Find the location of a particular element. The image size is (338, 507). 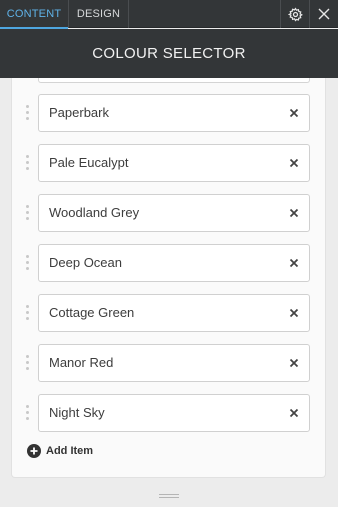

tab-content: CONTENT is located at coordinates (34, 14).